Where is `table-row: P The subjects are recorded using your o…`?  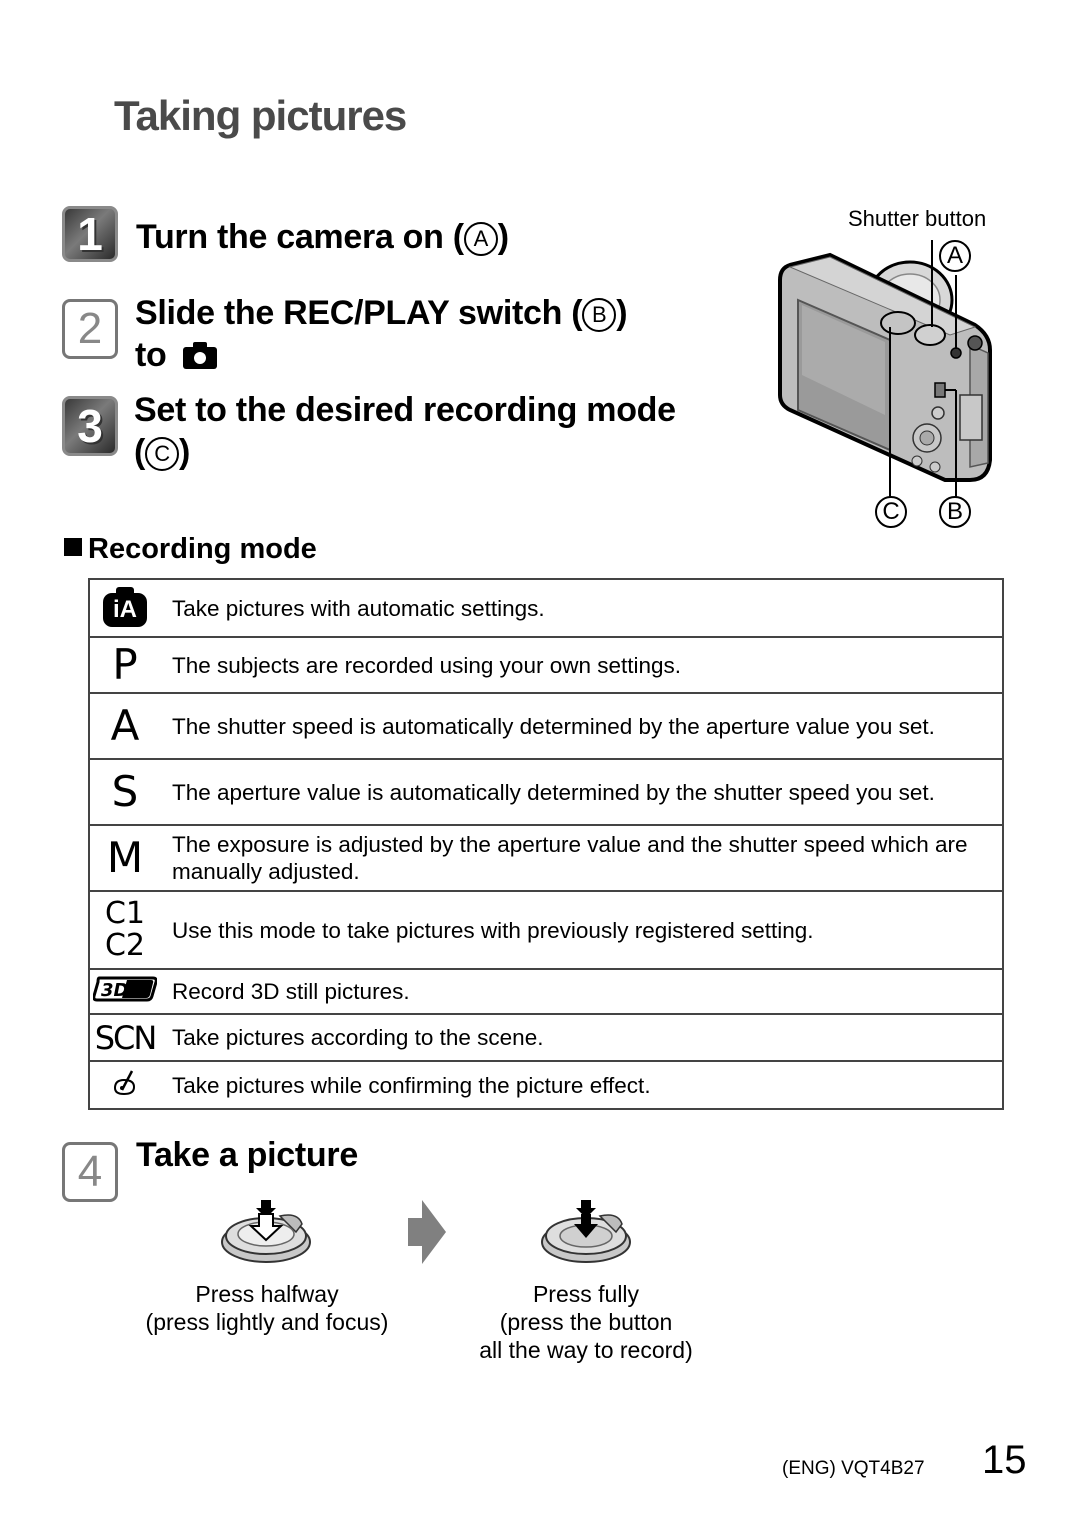
table-row: P The subjects are recorded using your o… is located at coordinates (546, 665).